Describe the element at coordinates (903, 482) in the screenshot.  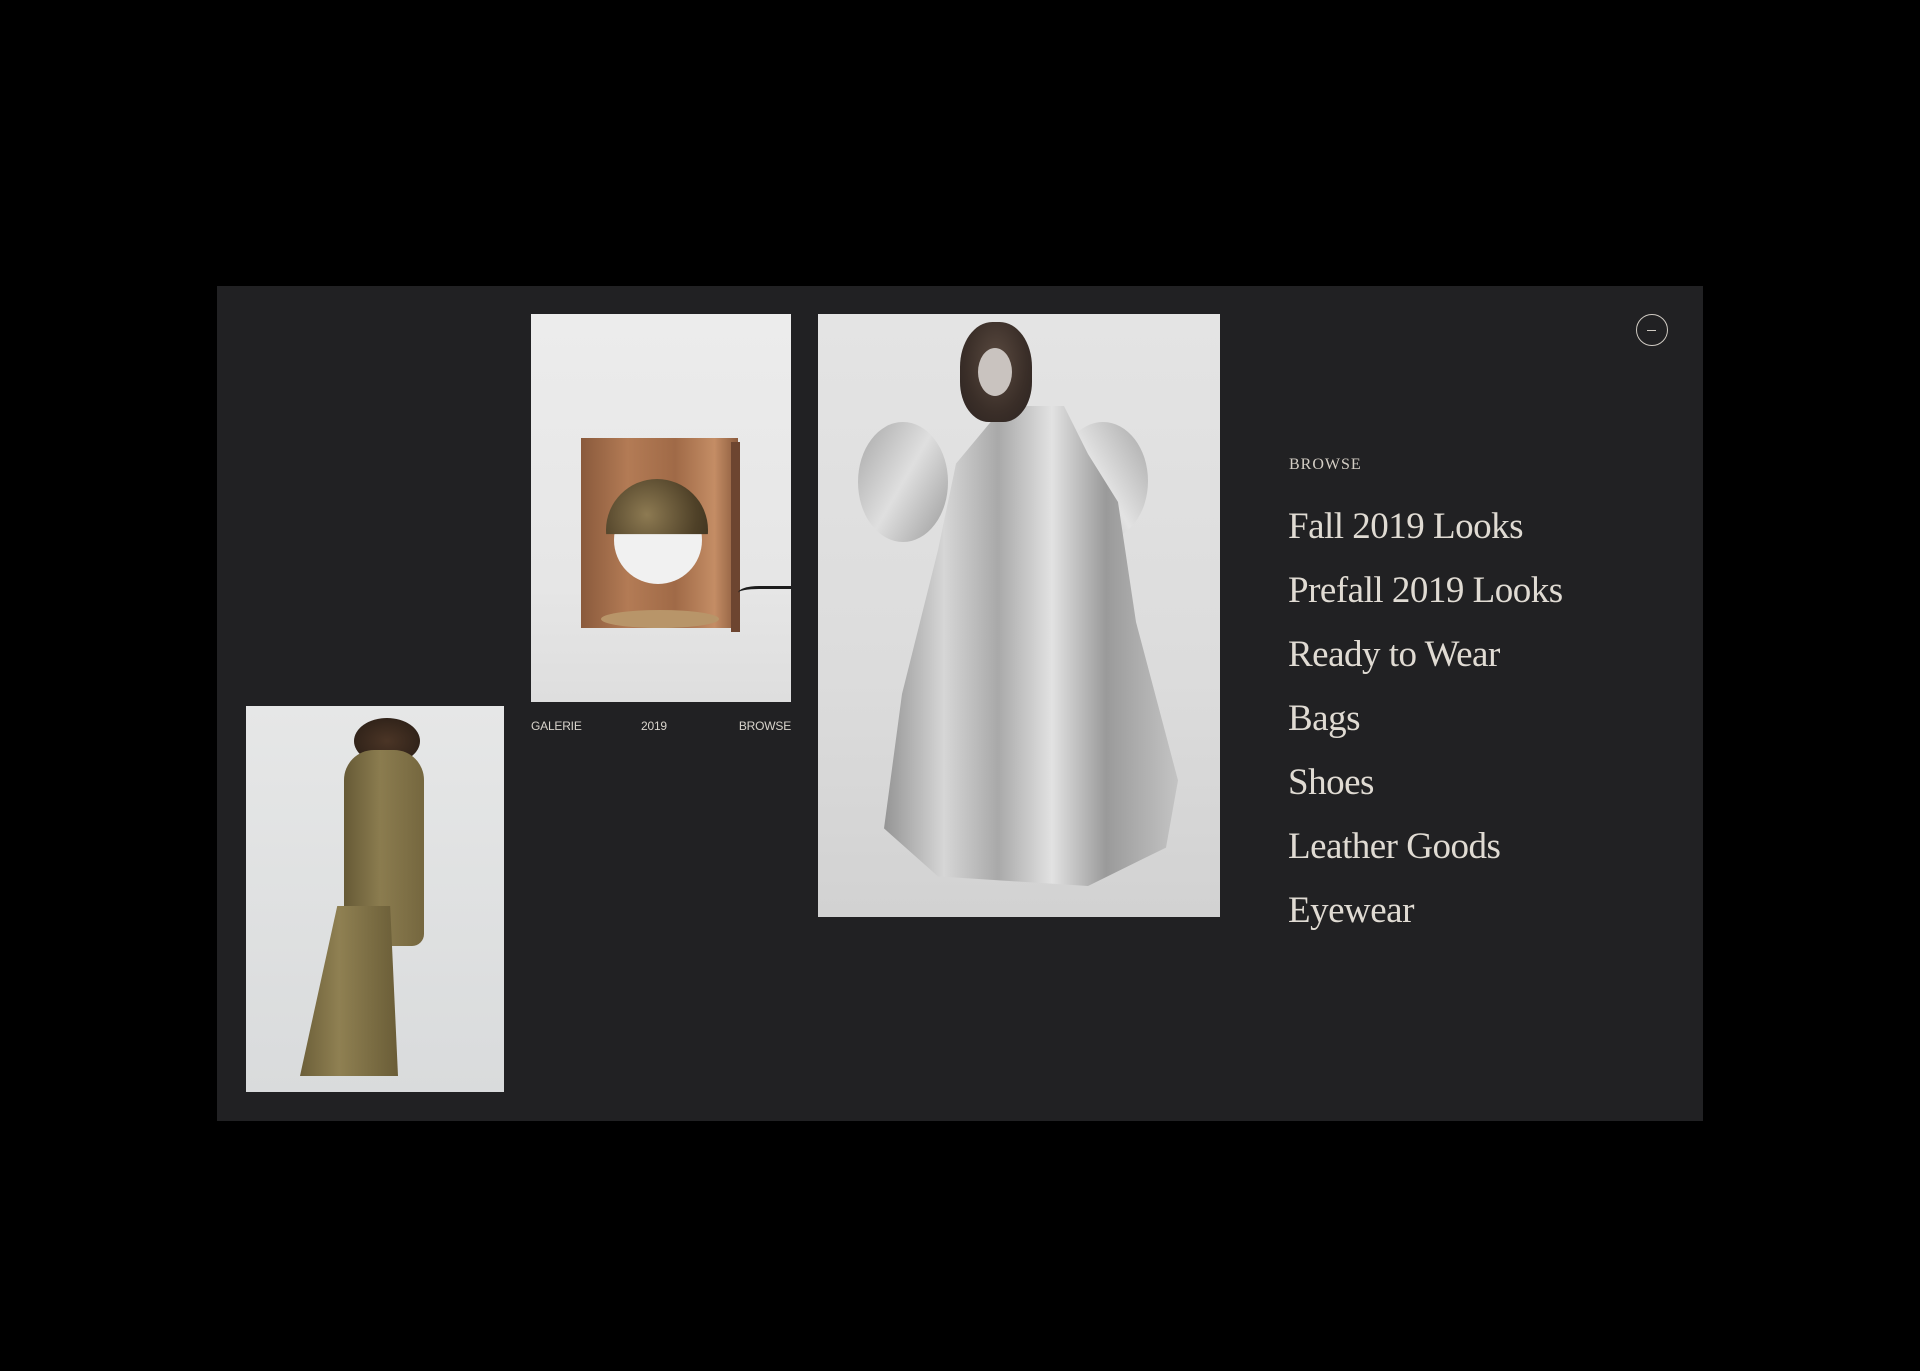
I see `photo-detail-left-sleeve` at that location.